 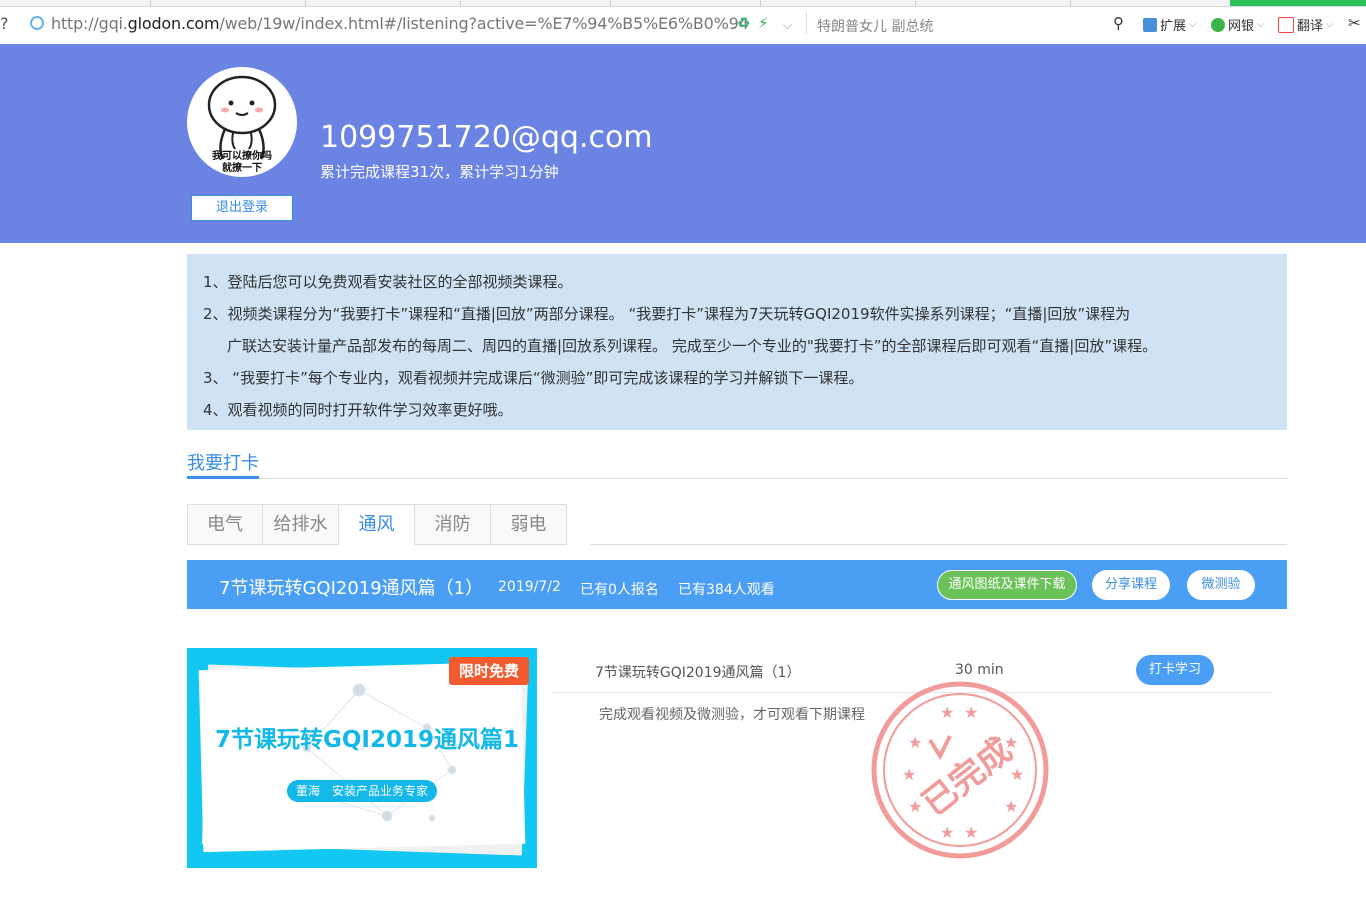 I want to click on user-stats: 累计完成课程31次，累计学习1分钟, so click(x=439, y=172).